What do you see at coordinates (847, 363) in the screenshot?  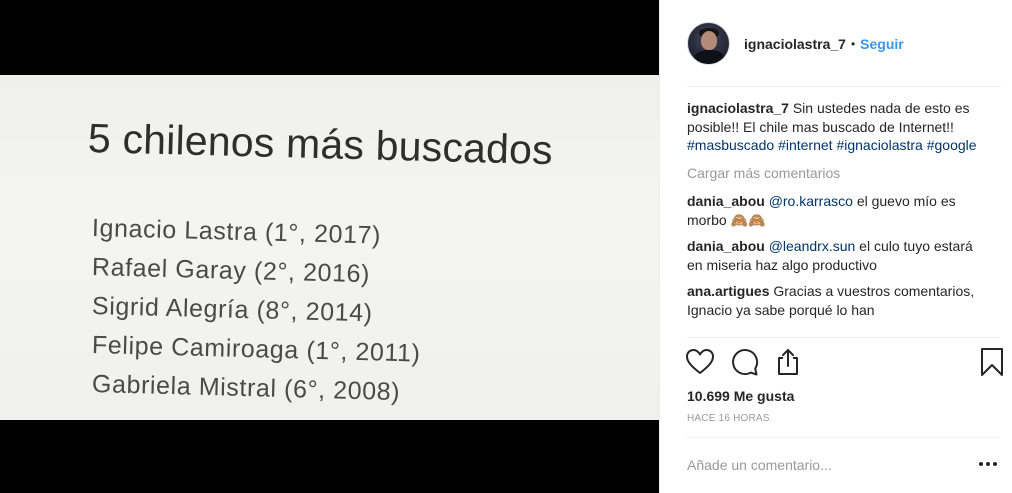 I see `action-bar` at bounding box center [847, 363].